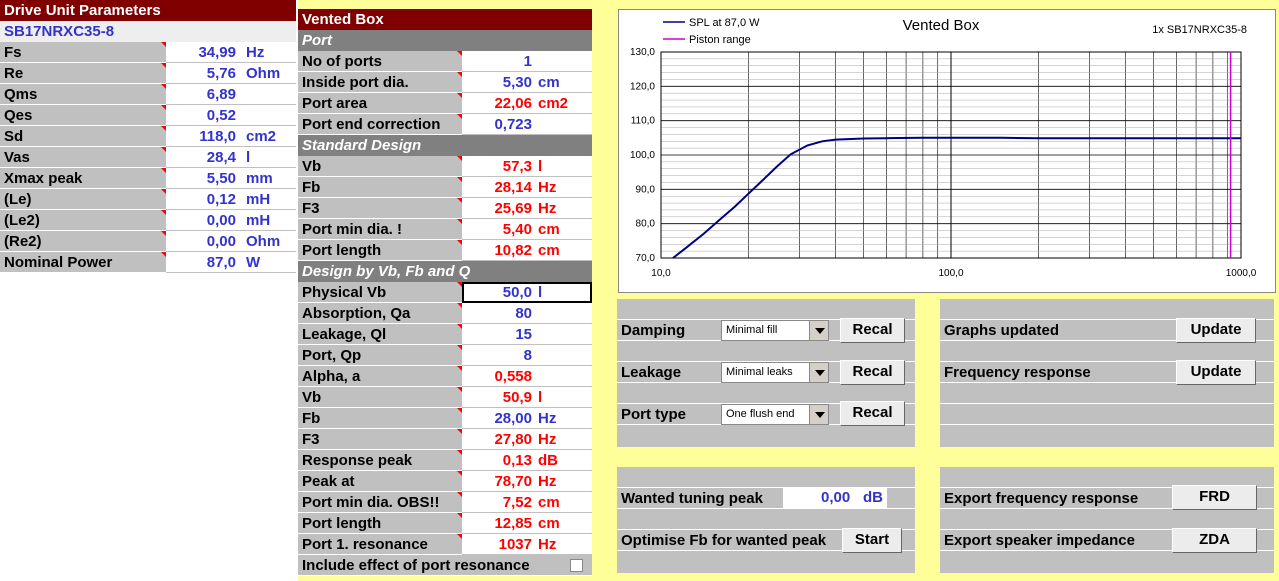 The height and width of the screenshot is (581, 1279). What do you see at coordinates (1216, 330) in the screenshot?
I see `graphs-update-button: Update` at bounding box center [1216, 330].